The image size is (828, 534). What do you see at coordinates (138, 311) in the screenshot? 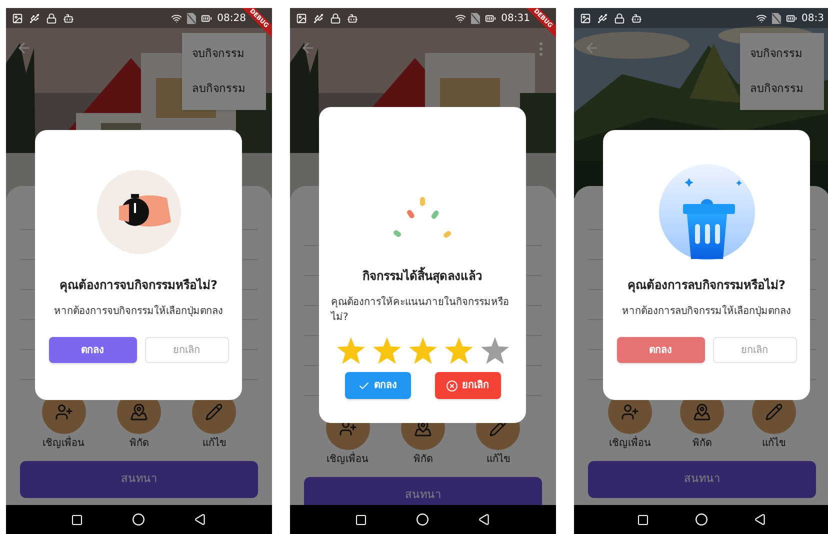
I see `dialog-message: หากต้องการจบกิจกรรมให้เลือกปุ่มตกลง` at bounding box center [138, 311].